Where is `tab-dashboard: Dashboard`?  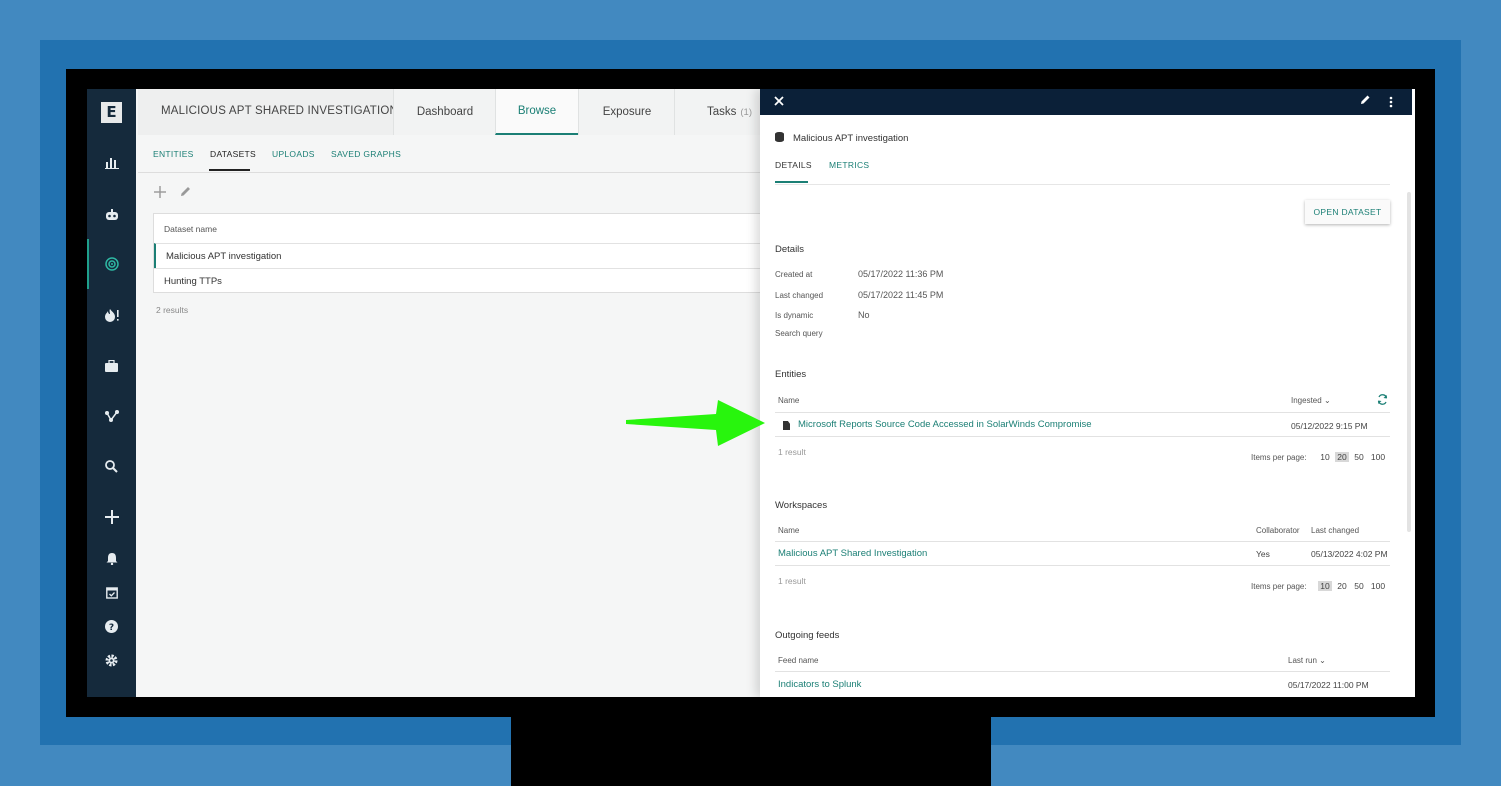 tab-dashboard: Dashboard is located at coordinates (444, 112).